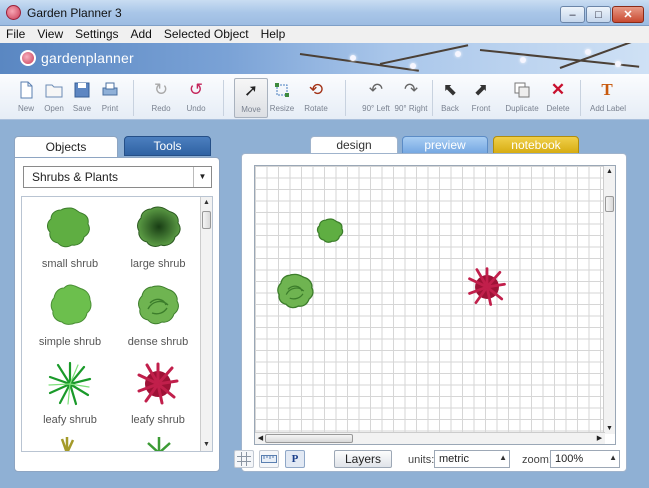  Describe the element at coordinates (282, 90) in the screenshot. I see `resize-icon` at that location.